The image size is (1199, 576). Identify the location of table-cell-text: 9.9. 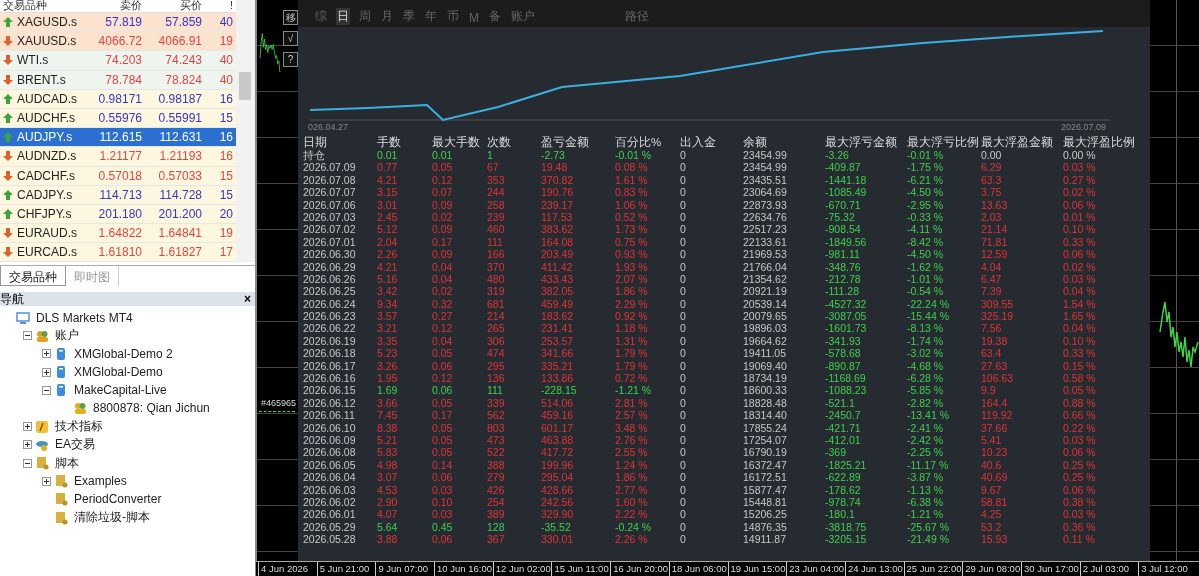
(989, 390).